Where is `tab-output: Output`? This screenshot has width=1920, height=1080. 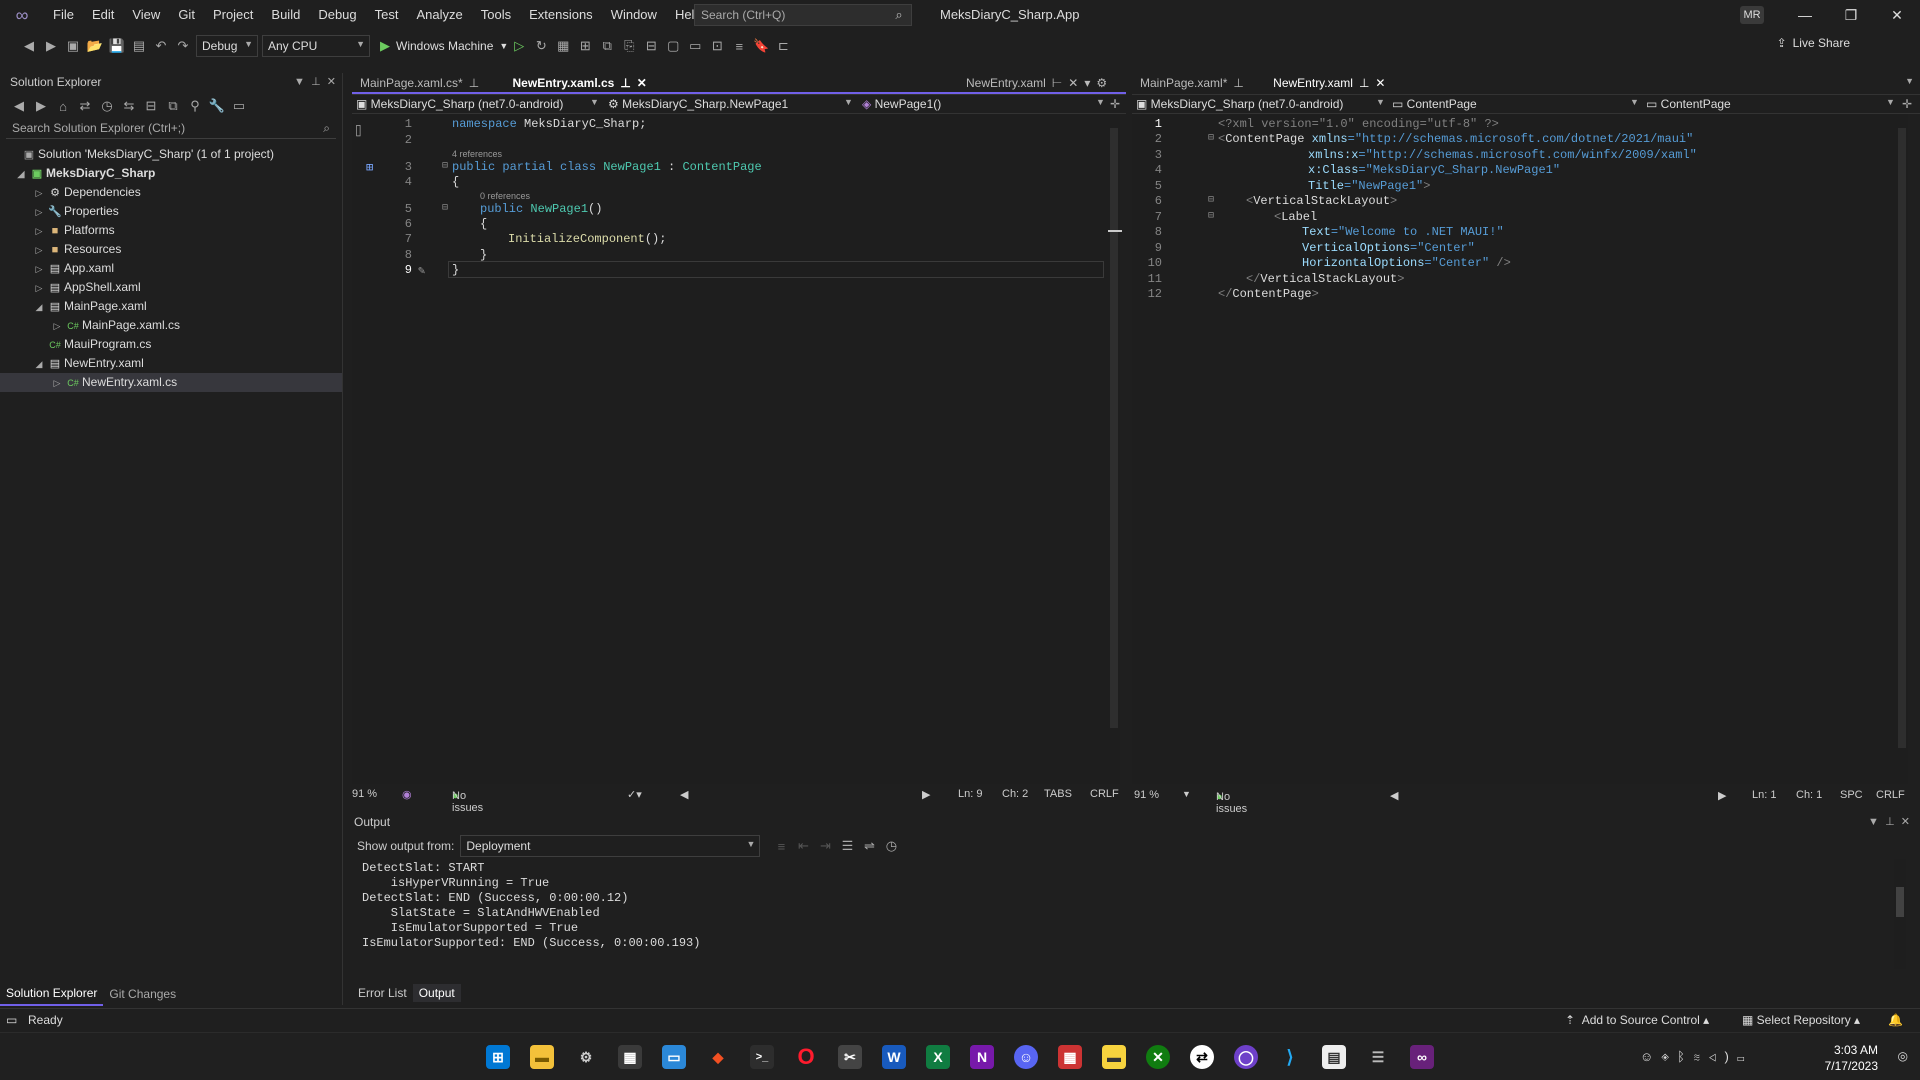
tab-output: Output is located at coordinates (436, 993).